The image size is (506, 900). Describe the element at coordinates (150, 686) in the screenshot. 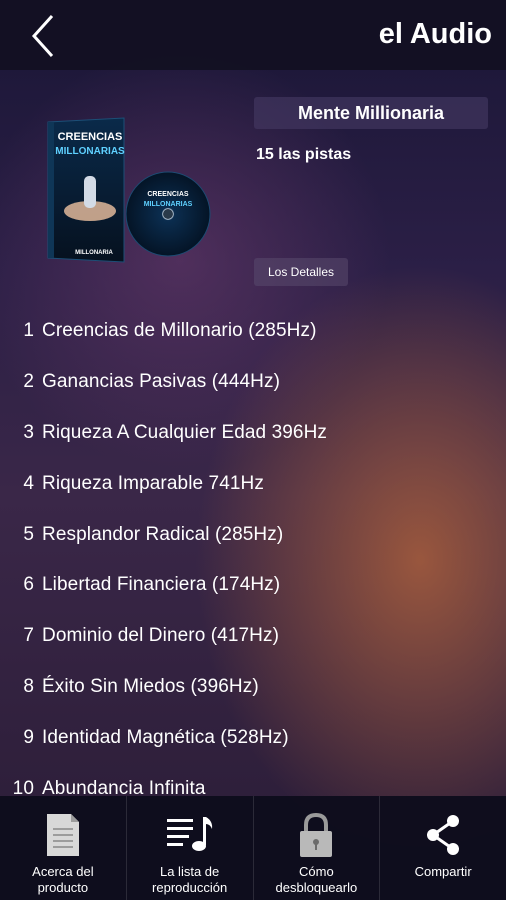

I see `track-title: Éxito Sin Miedos (396Hz)` at that location.